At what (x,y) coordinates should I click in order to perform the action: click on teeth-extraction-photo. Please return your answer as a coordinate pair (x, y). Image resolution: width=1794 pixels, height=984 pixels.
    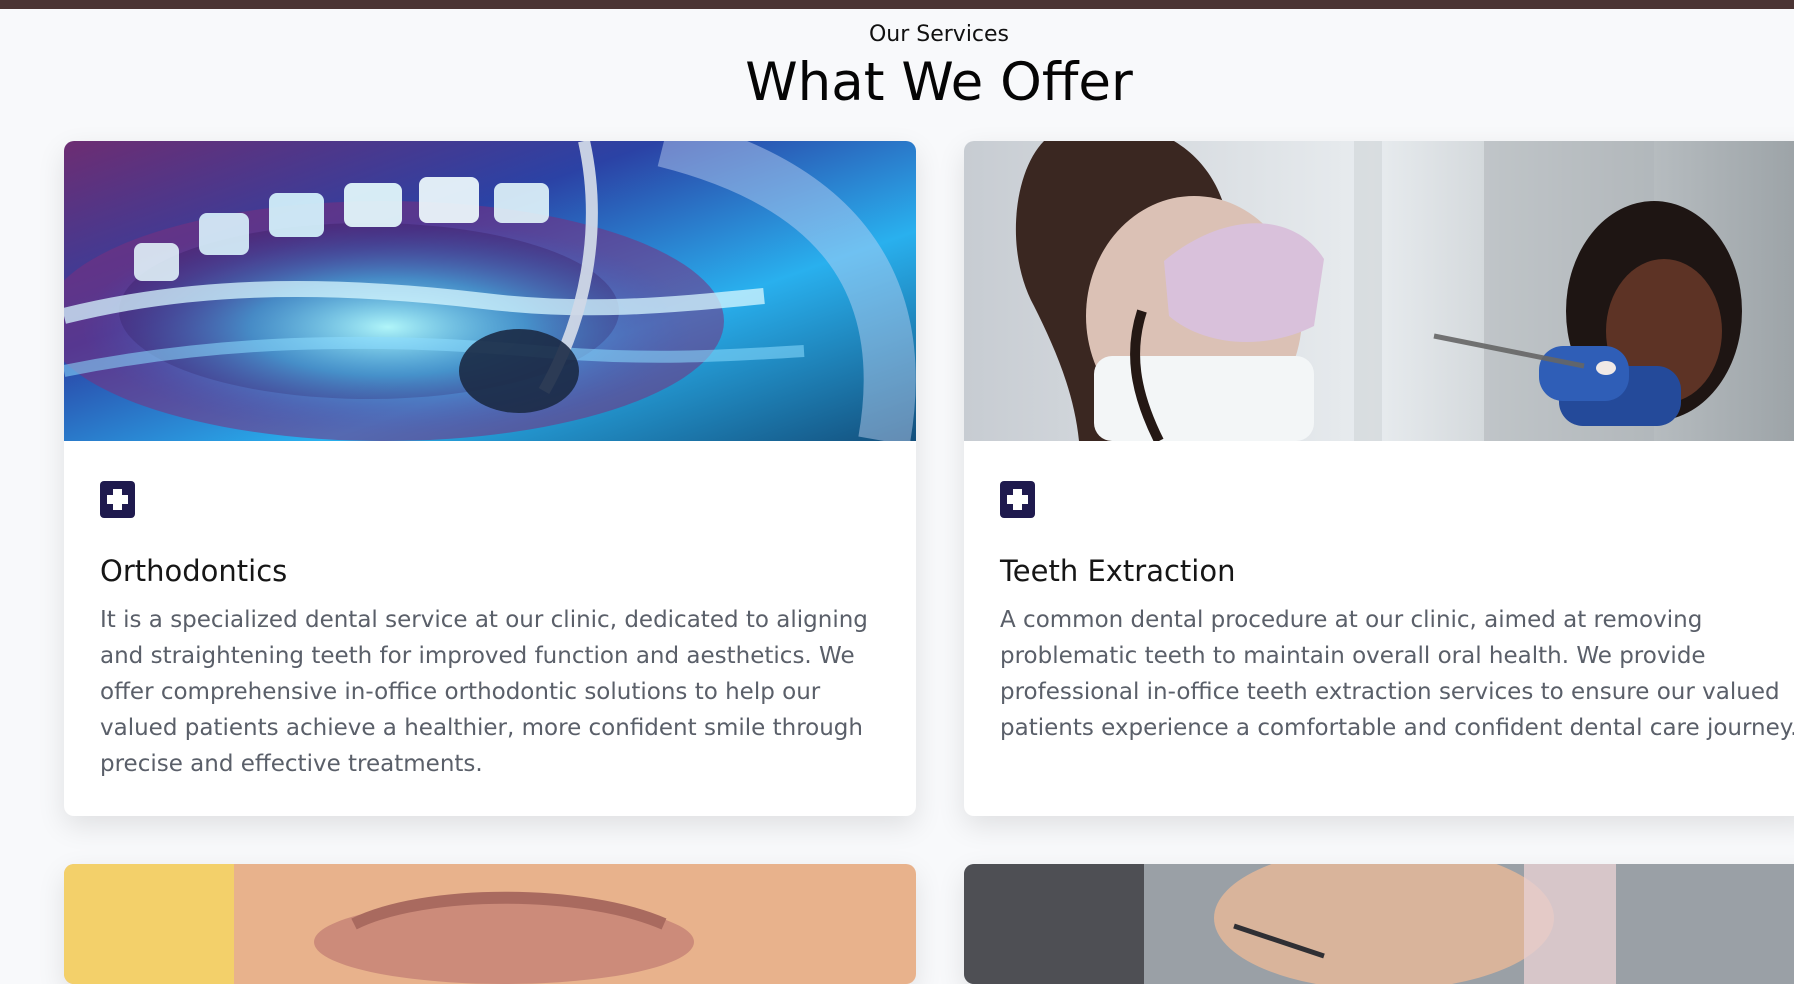
    Looking at the image, I should click on (1379, 291).